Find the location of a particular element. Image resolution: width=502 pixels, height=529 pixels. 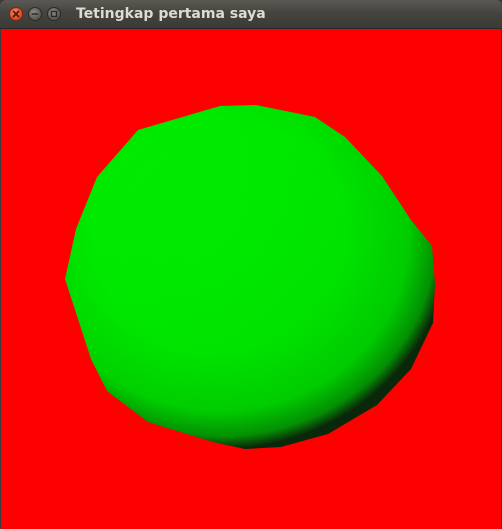

close-icon is located at coordinates (16, 14).